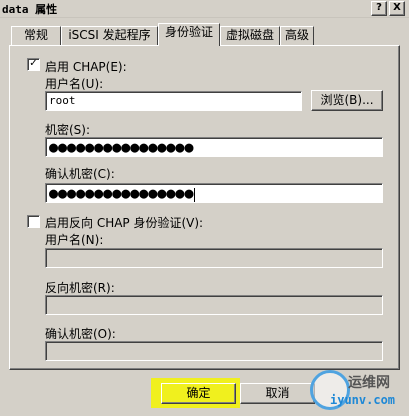  Describe the element at coordinates (121, 193) in the screenshot. I see `chap-confirm-value: ●●●●●●●●●●●●●●●●` at that location.